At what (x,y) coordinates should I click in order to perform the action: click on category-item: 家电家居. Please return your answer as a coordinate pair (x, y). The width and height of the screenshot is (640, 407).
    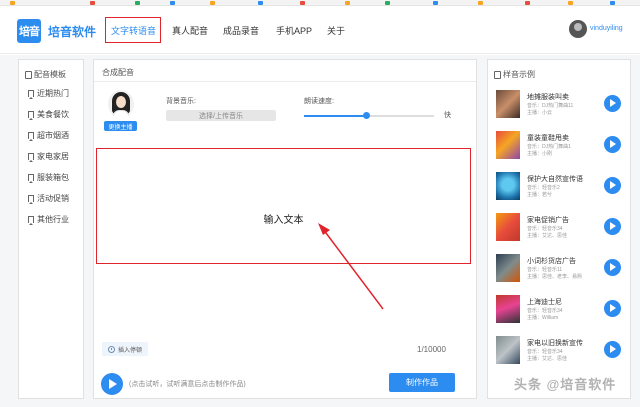
    Looking at the image, I should click on (48, 156).